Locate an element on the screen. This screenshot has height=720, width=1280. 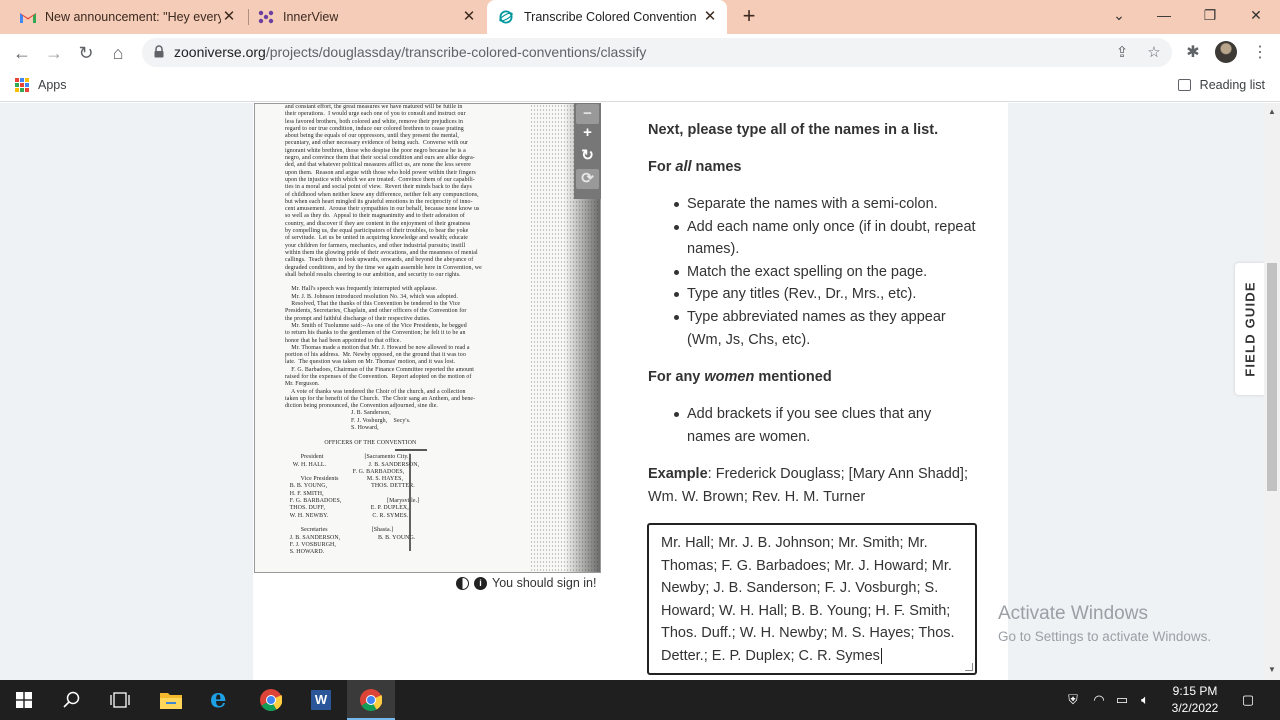
battery-icon: ▭ is located at coordinates (1122, 700).